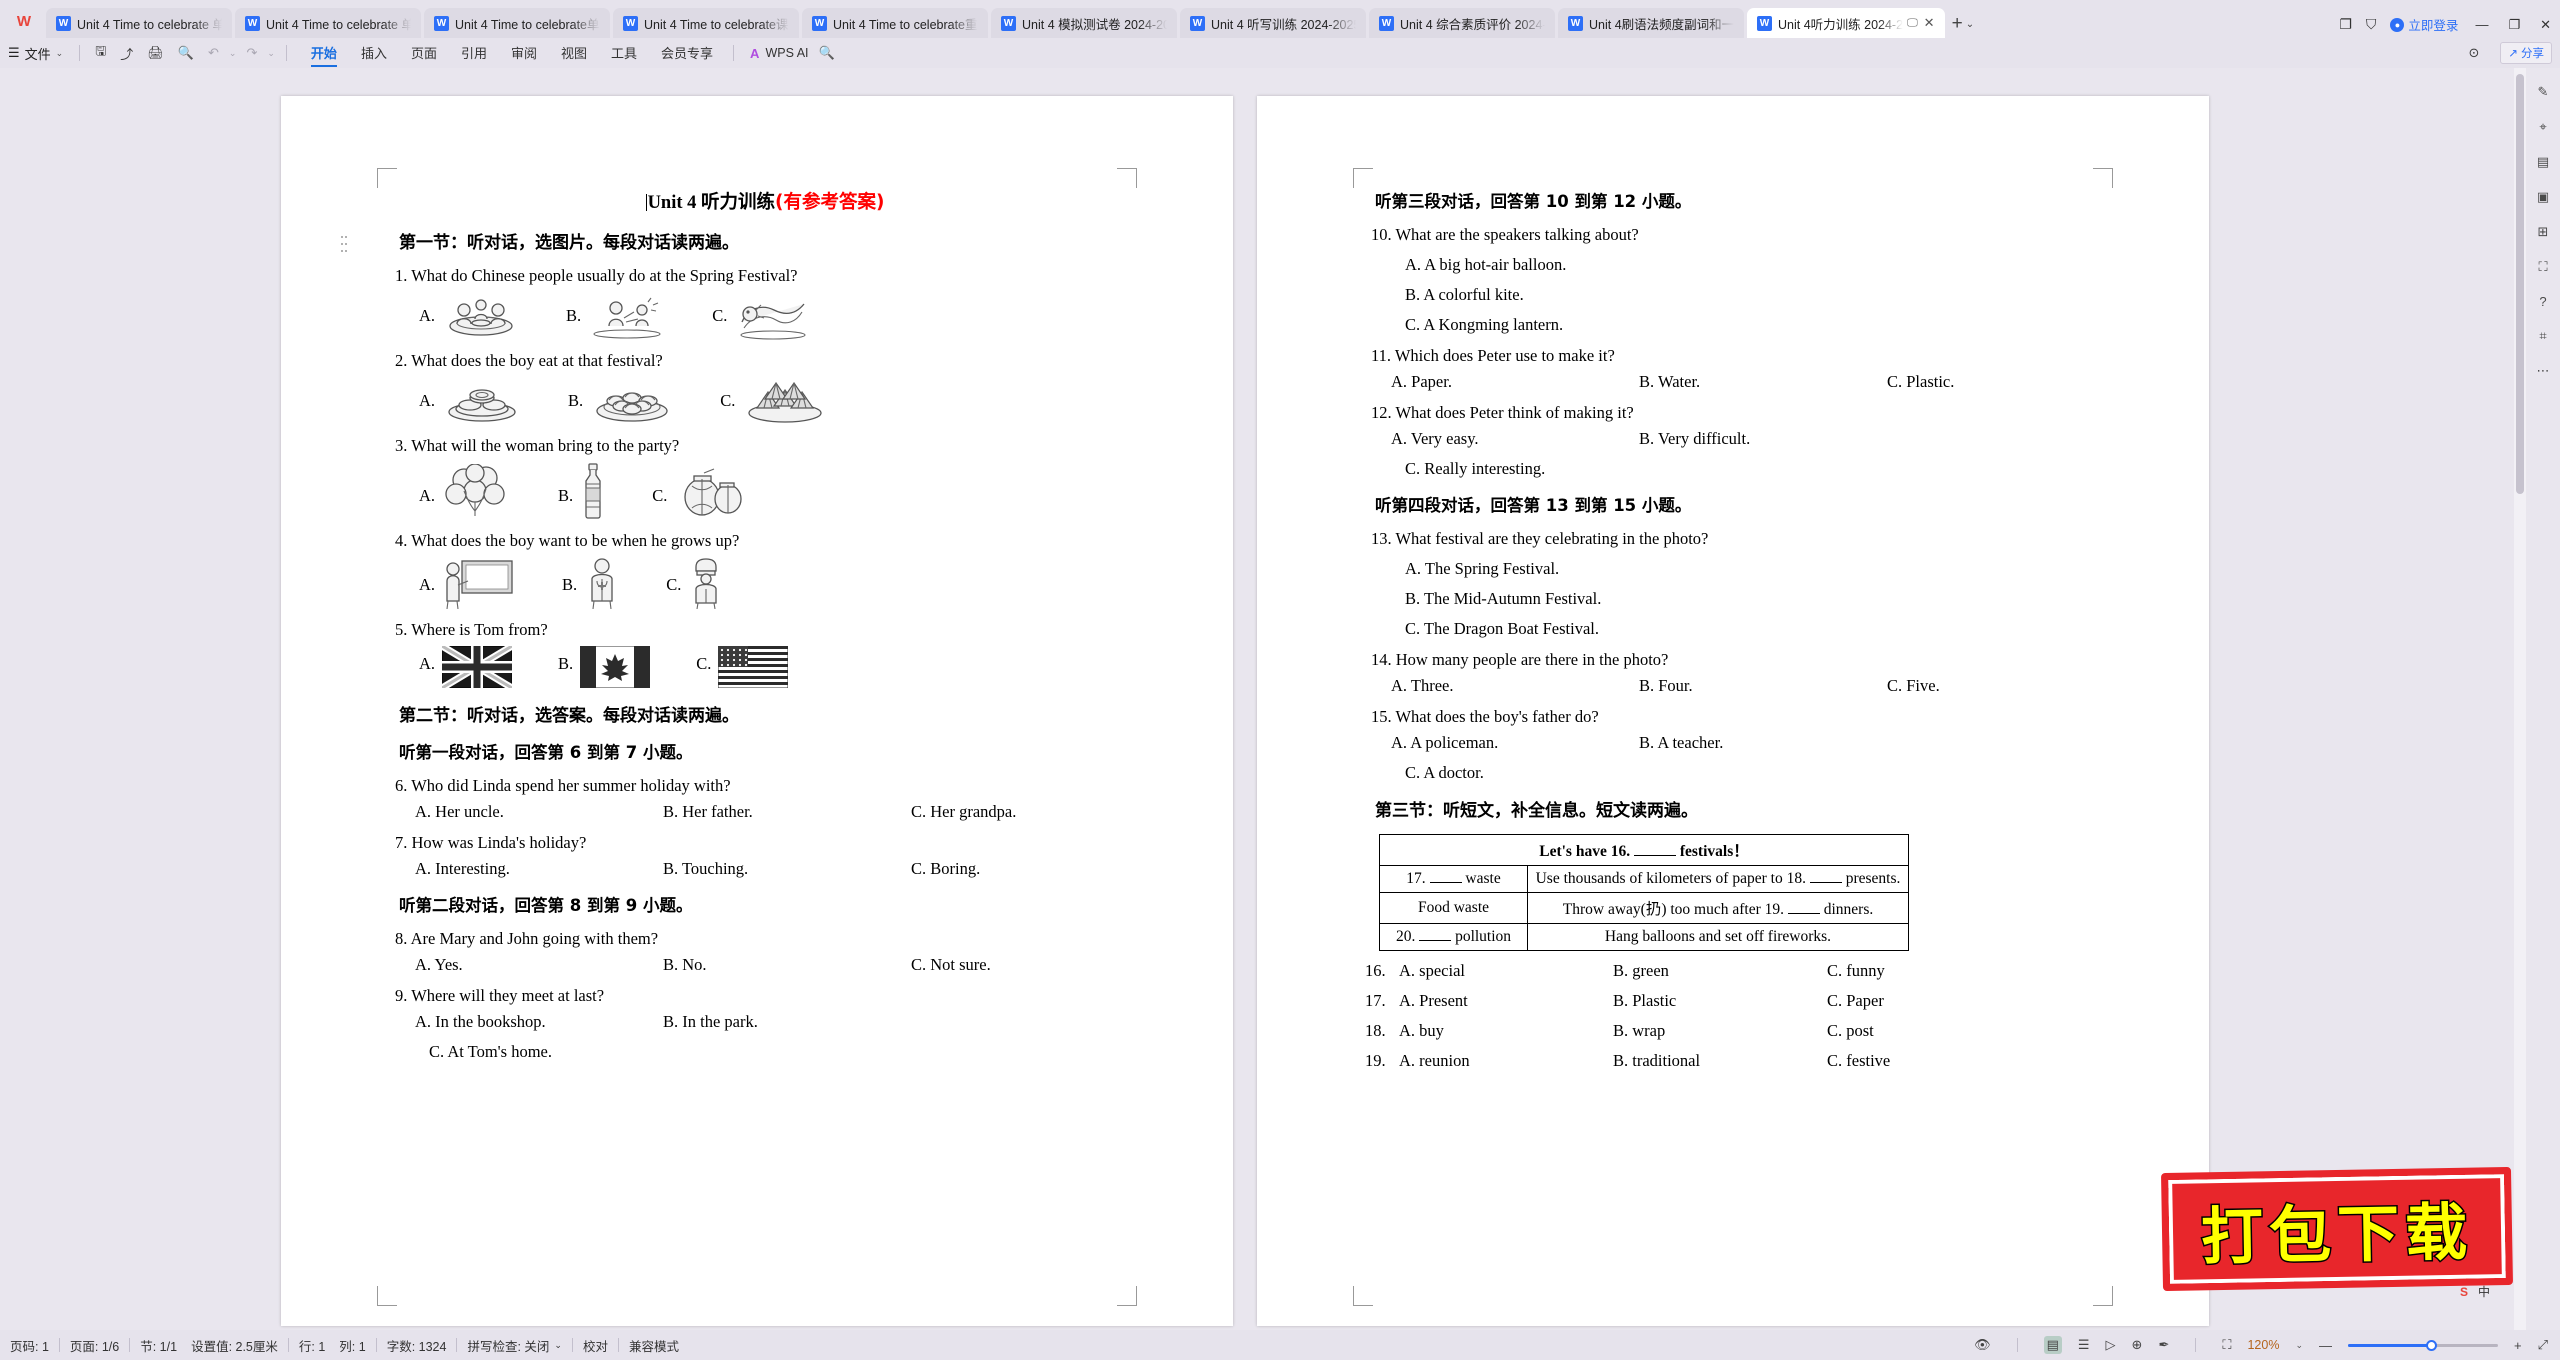  What do you see at coordinates (2371, 24) in the screenshot?
I see `shield-icon: ⛉` at bounding box center [2371, 24].